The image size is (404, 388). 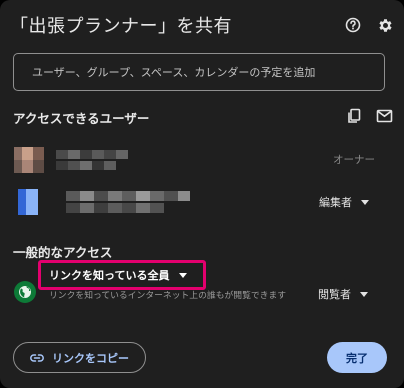 What do you see at coordinates (354, 160) in the screenshot?
I see `role-label-owner: オーナー` at bounding box center [354, 160].